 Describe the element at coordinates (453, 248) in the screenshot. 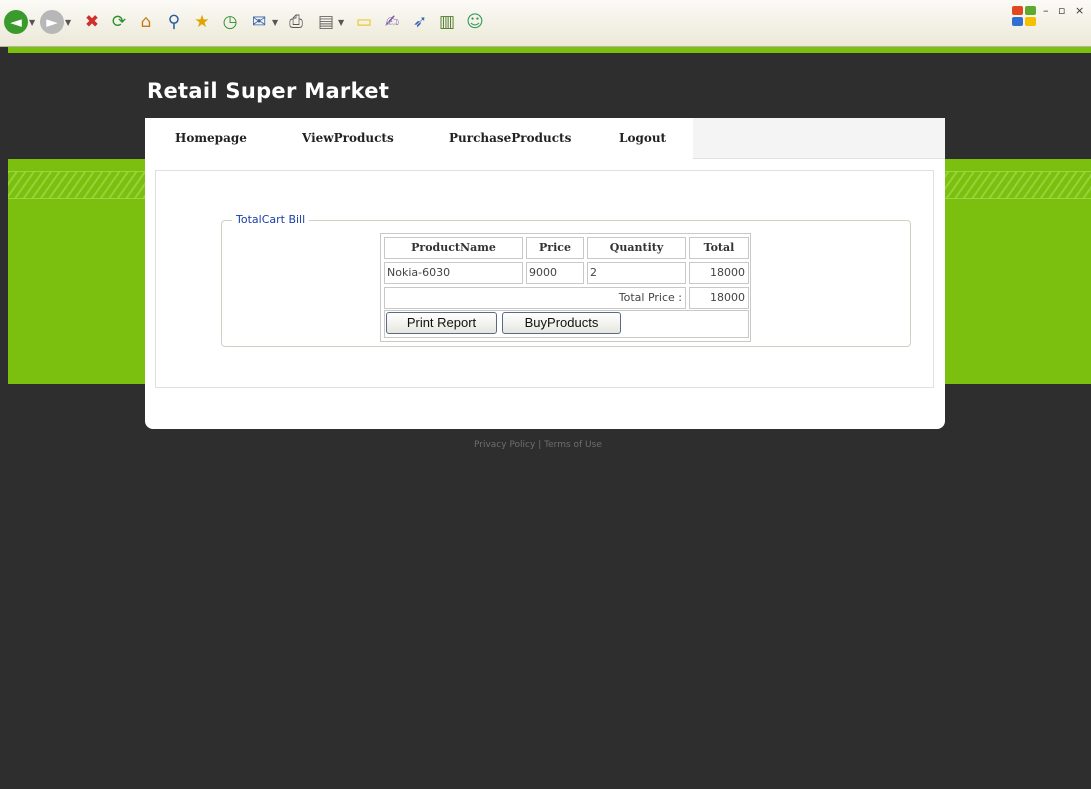

I see `header-product-name: ProductName` at that location.